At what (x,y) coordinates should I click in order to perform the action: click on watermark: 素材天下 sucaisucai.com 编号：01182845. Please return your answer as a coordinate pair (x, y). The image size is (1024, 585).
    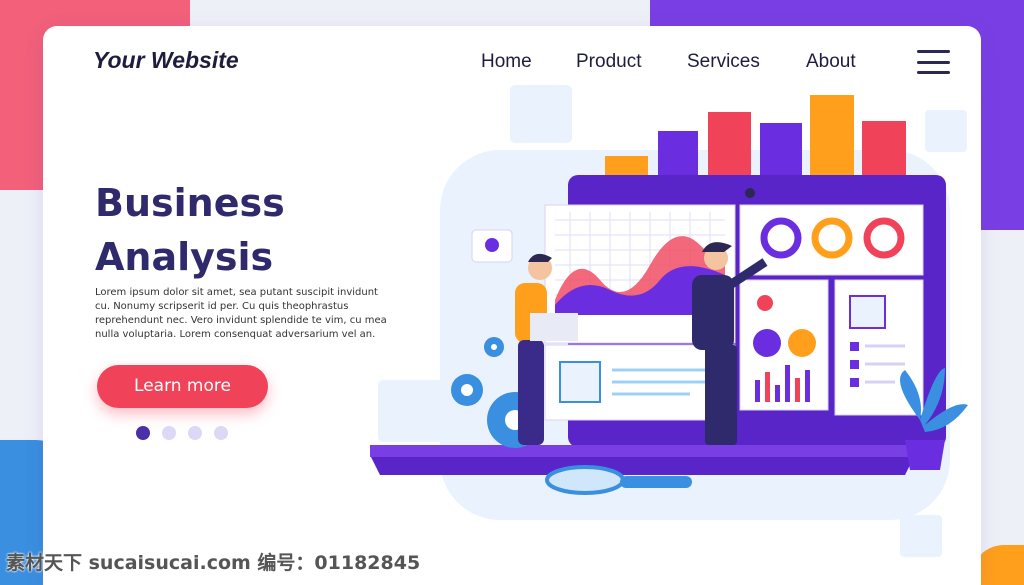
    Looking at the image, I should click on (213, 563).